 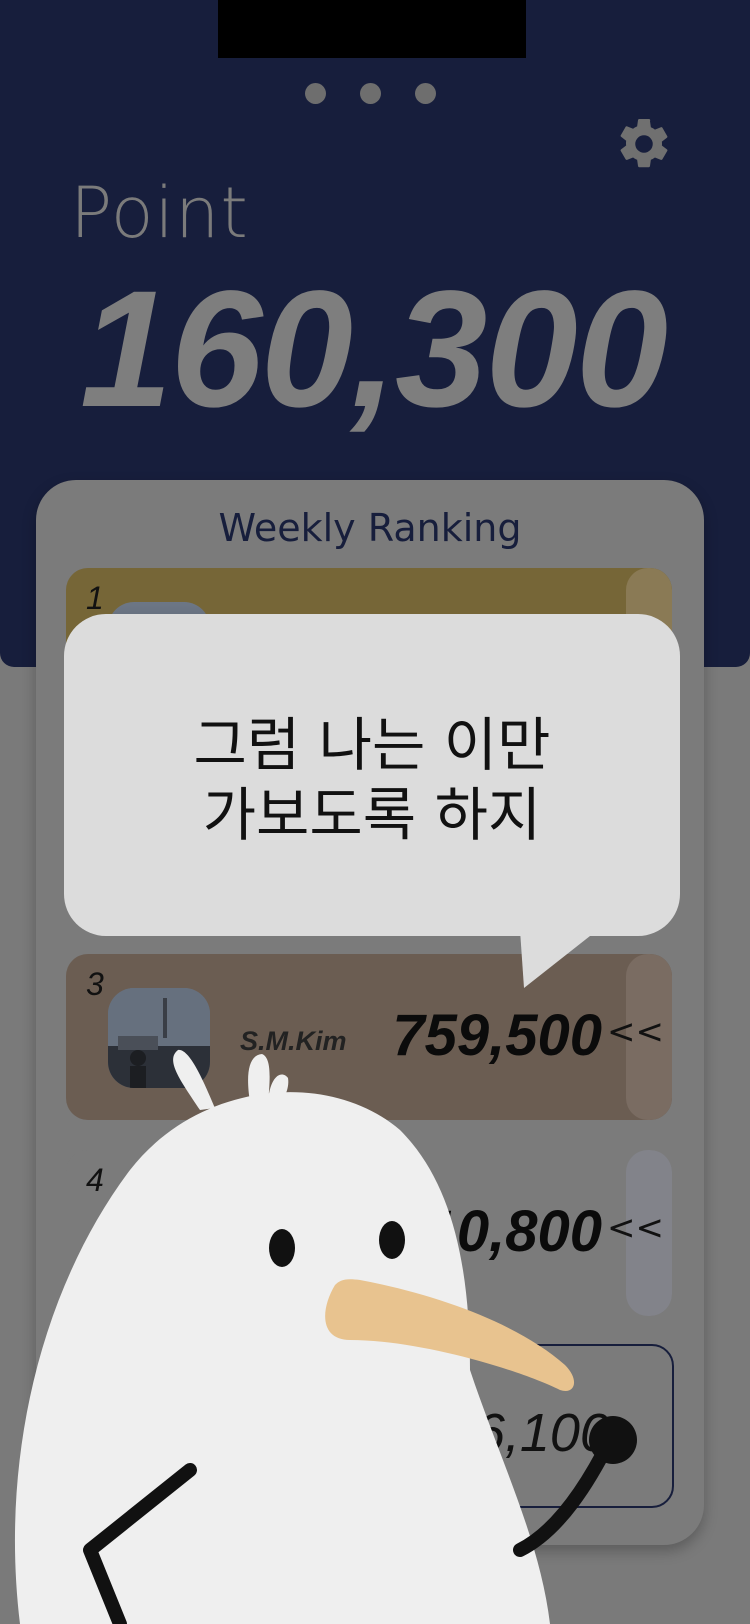 I want to click on gear-icon, so click(x=644, y=144).